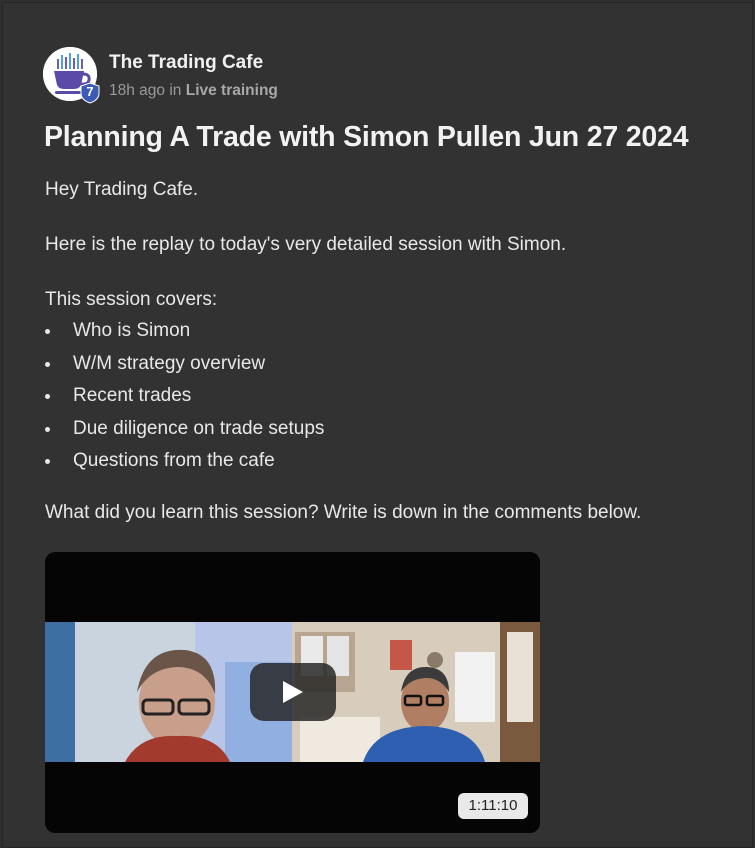  I want to click on play-icon, so click(293, 692).